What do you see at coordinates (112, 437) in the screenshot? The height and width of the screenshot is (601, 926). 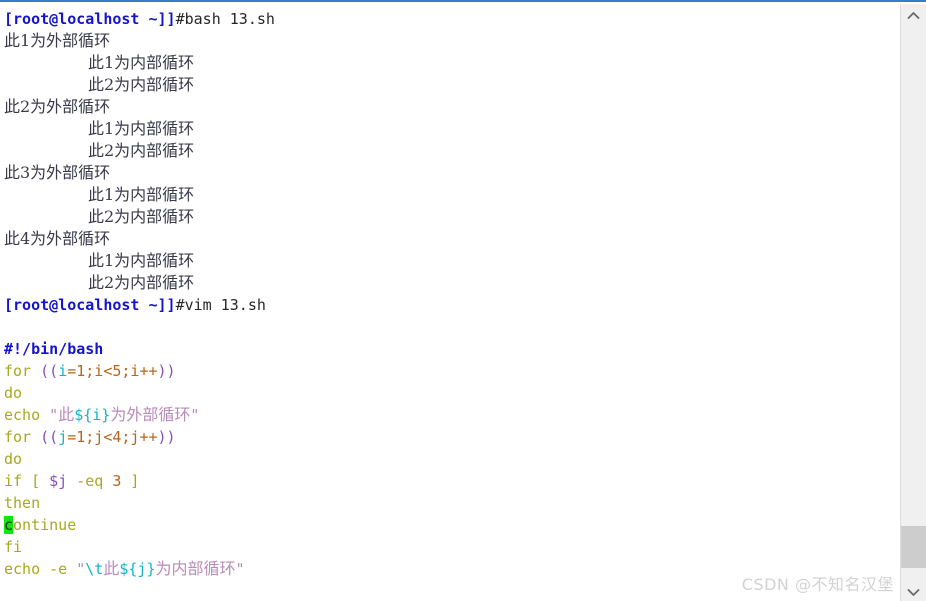 I see `for-expr-inner: =1;j<4;j++` at bounding box center [112, 437].